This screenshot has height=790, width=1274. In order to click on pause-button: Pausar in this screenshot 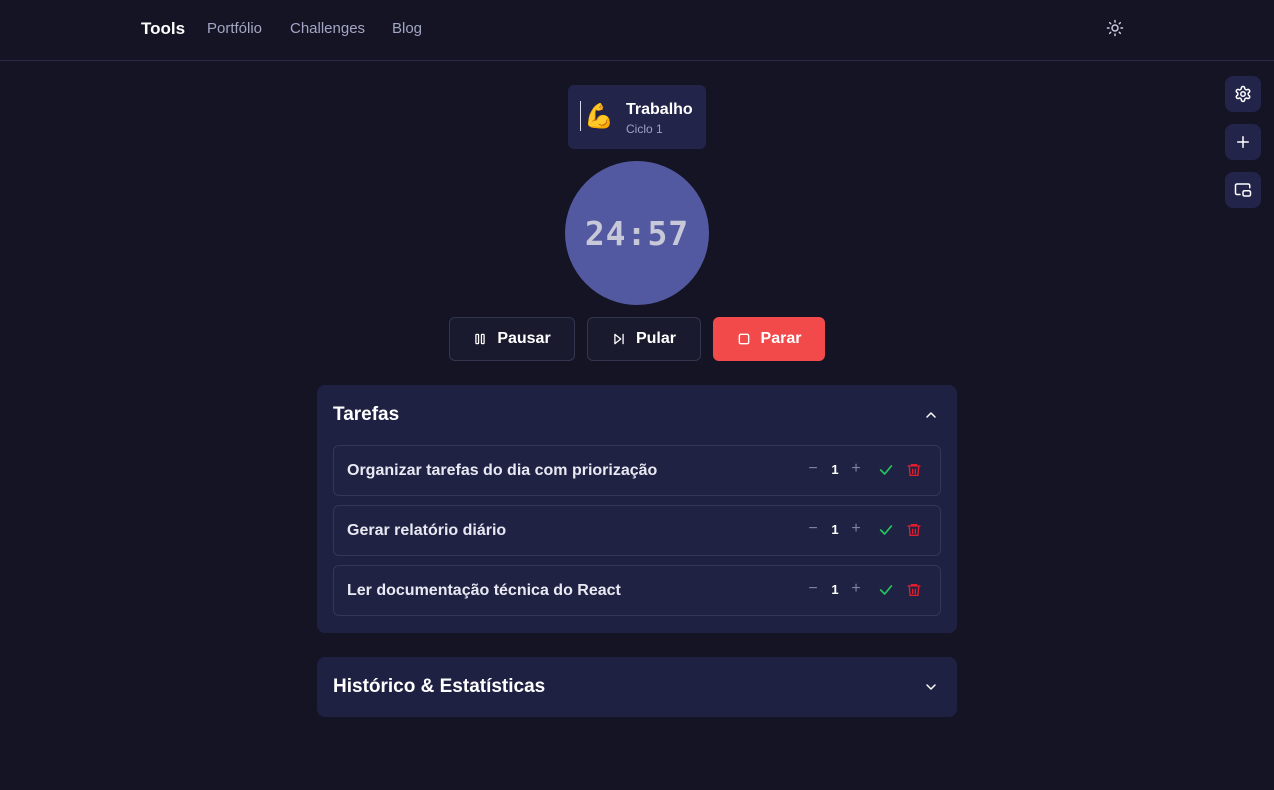, I will do `click(512, 339)`.